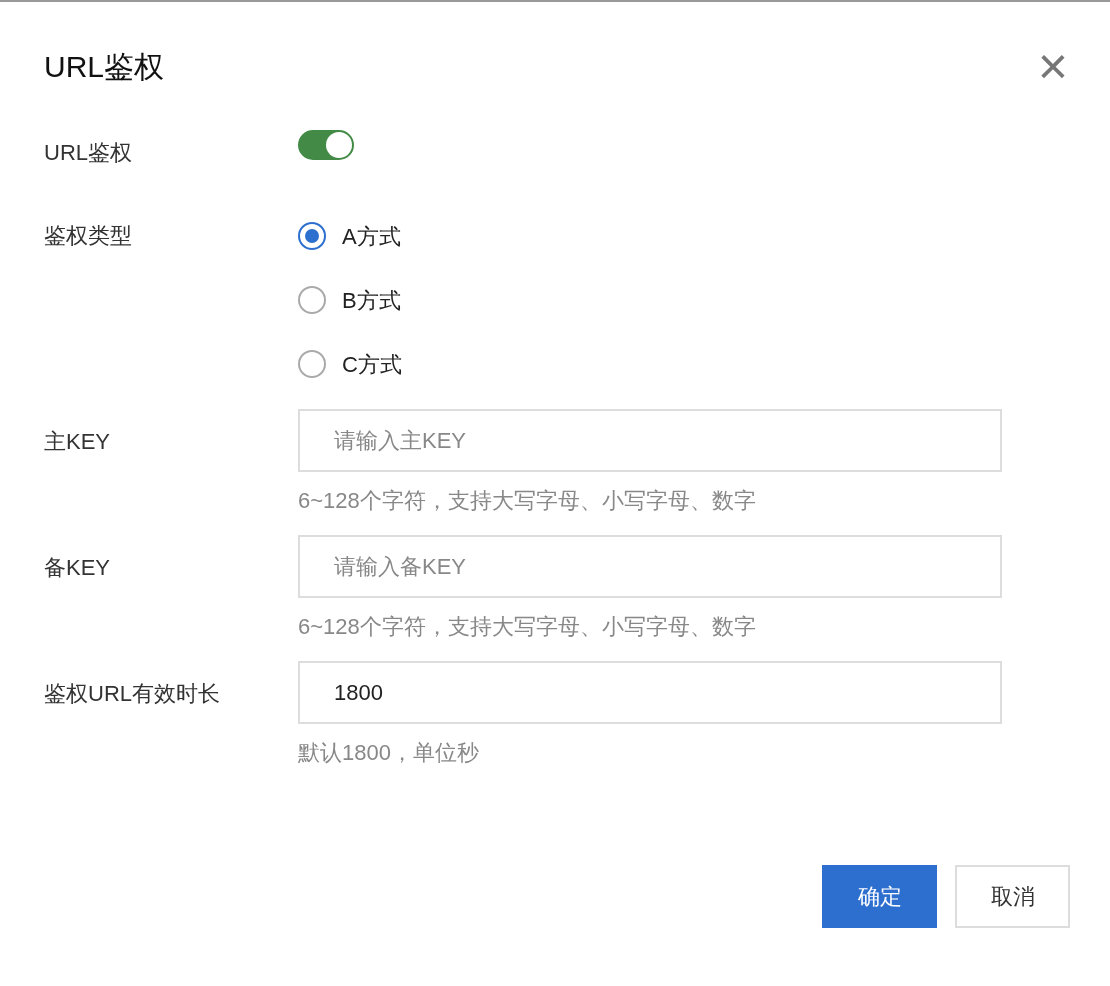 The width and height of the screenshot is (1110, 986). I want to click on text-input: 请输入备KEY, so click(650, 566).